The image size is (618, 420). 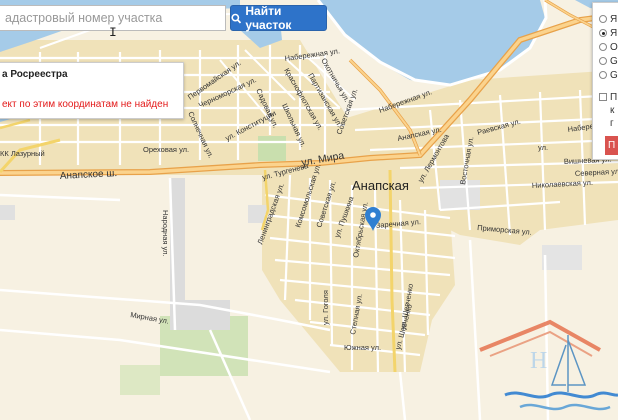 I want to click on street-label: ул. Гоголя, so click(x=325, y=307).